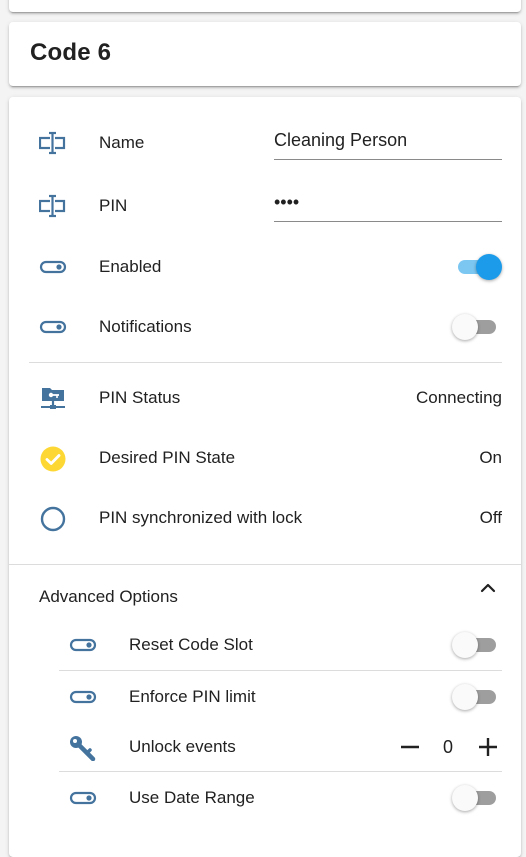  Describe the element at coordinates (108, 597) in the screenshot. I see `advanced-options-title: Advanced Options` at that location.